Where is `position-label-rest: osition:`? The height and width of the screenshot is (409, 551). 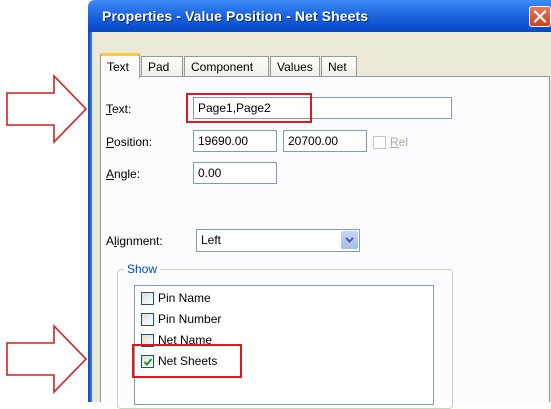 position-label-rest: osition: is located at coordinates (133, 142).